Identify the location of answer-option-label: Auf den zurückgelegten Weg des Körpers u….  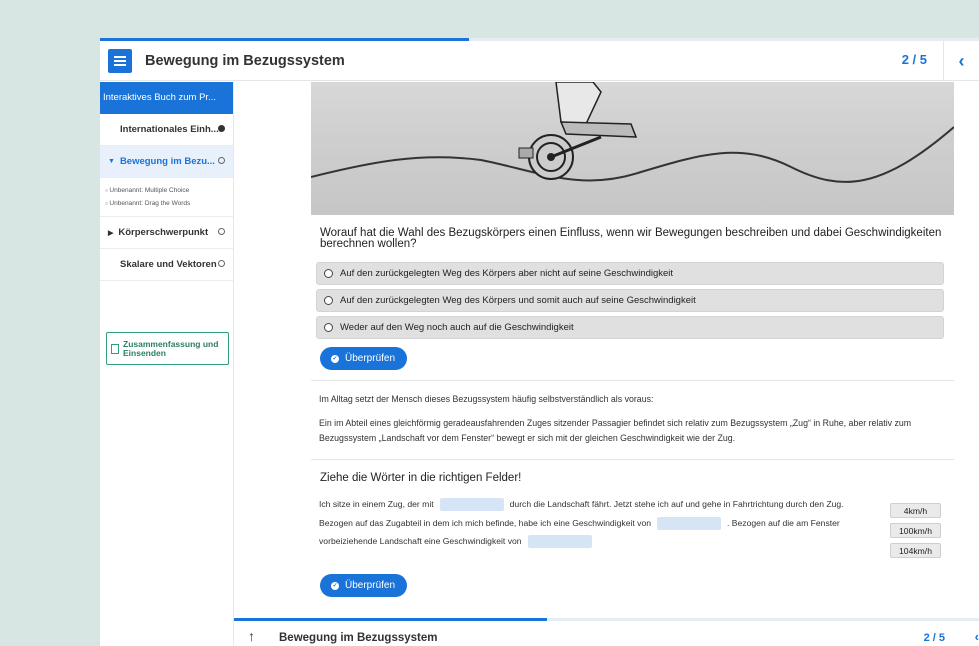
(518, 300).